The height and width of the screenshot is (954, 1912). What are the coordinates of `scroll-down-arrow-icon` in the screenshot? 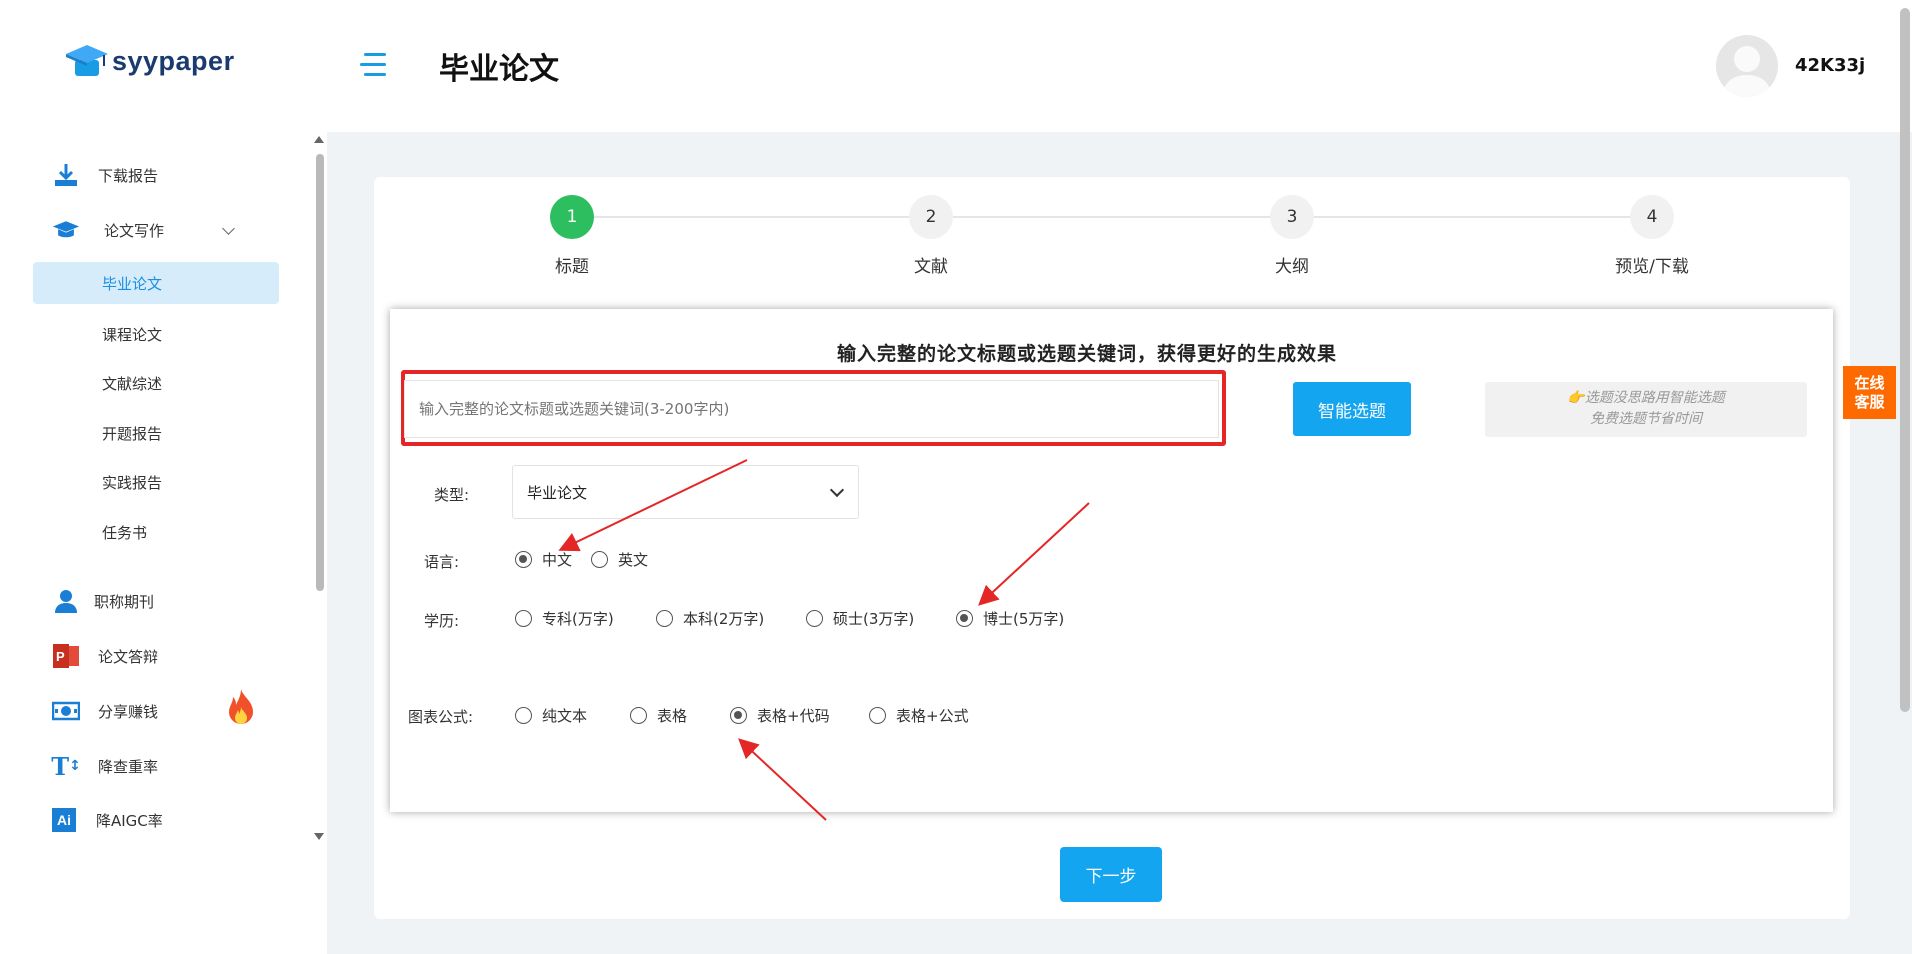 It's located at (319, 836).